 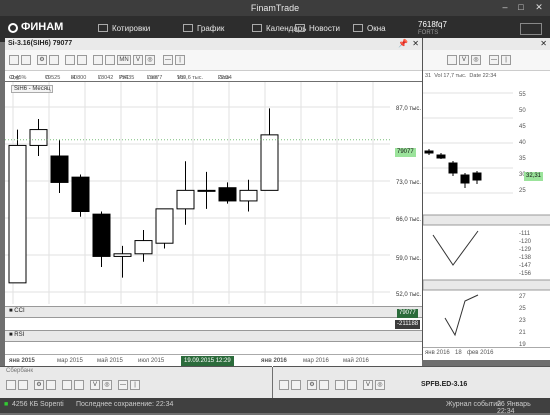 I want to click on close-icon: ✕, so click(x=539, y=7).